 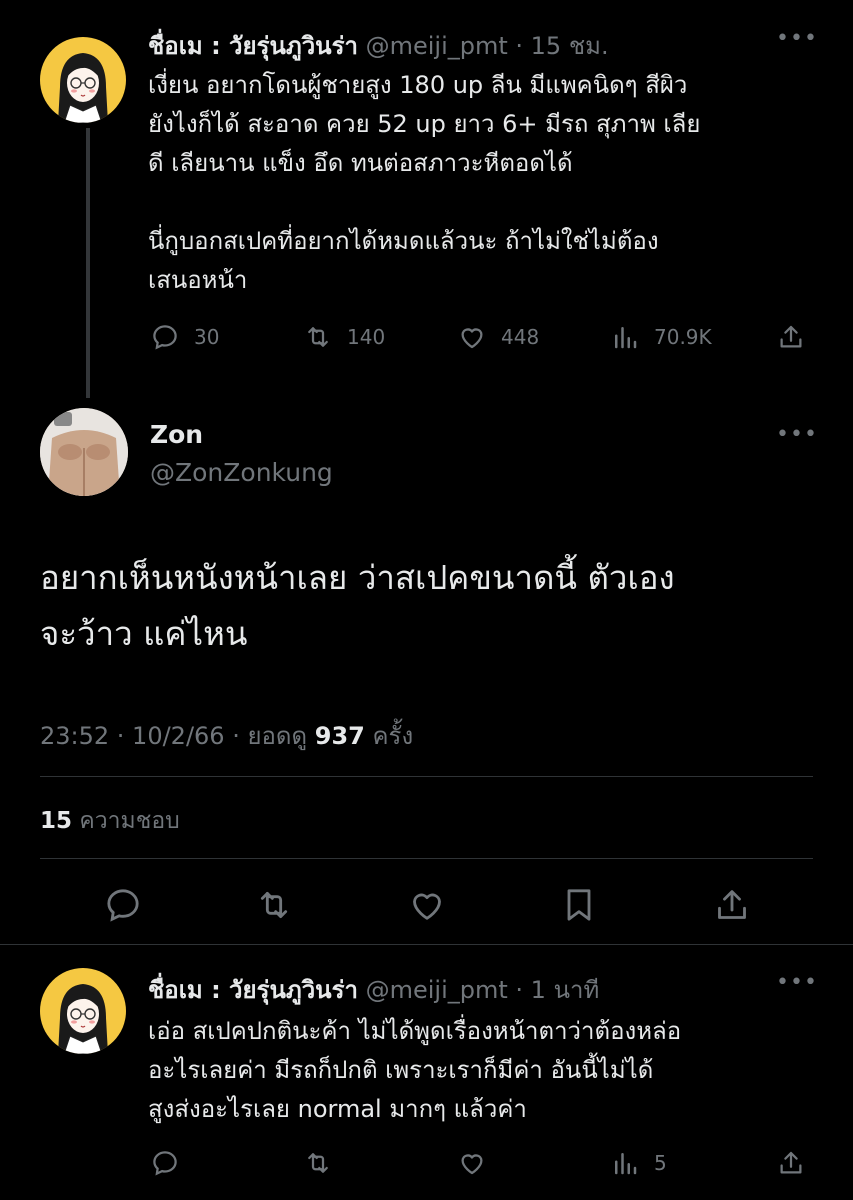 What do you see at coordinates (88, 263) in the screenshot?
I see `thread-line` at bounding box center [88, 263].